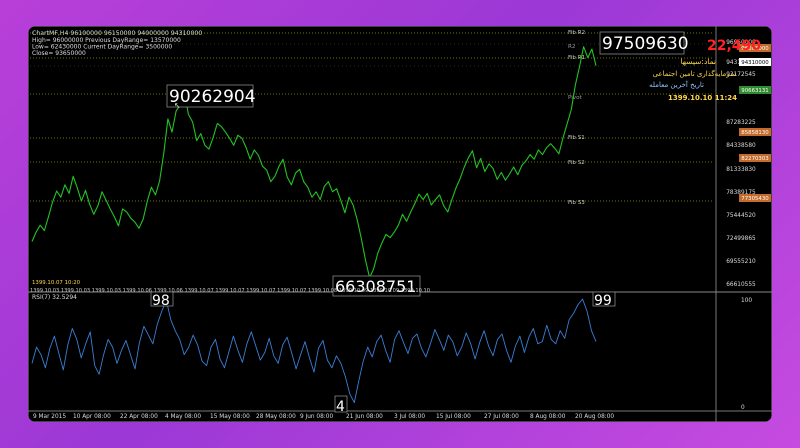  Describe the element at coordinates (340, 407) in the screenshot. I see `rsi-low-label: 4` at that location.